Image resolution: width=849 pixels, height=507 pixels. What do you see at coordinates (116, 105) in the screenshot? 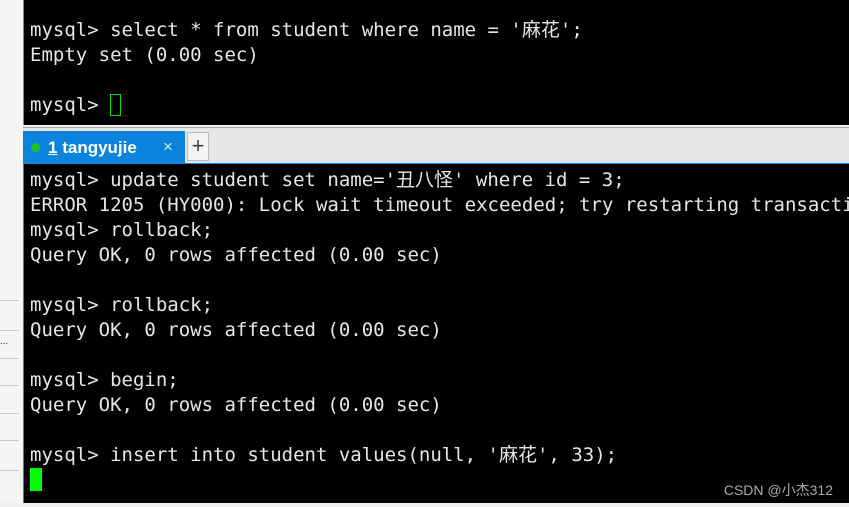
I see `inactive-cursor` at bounding box center [116, 105].